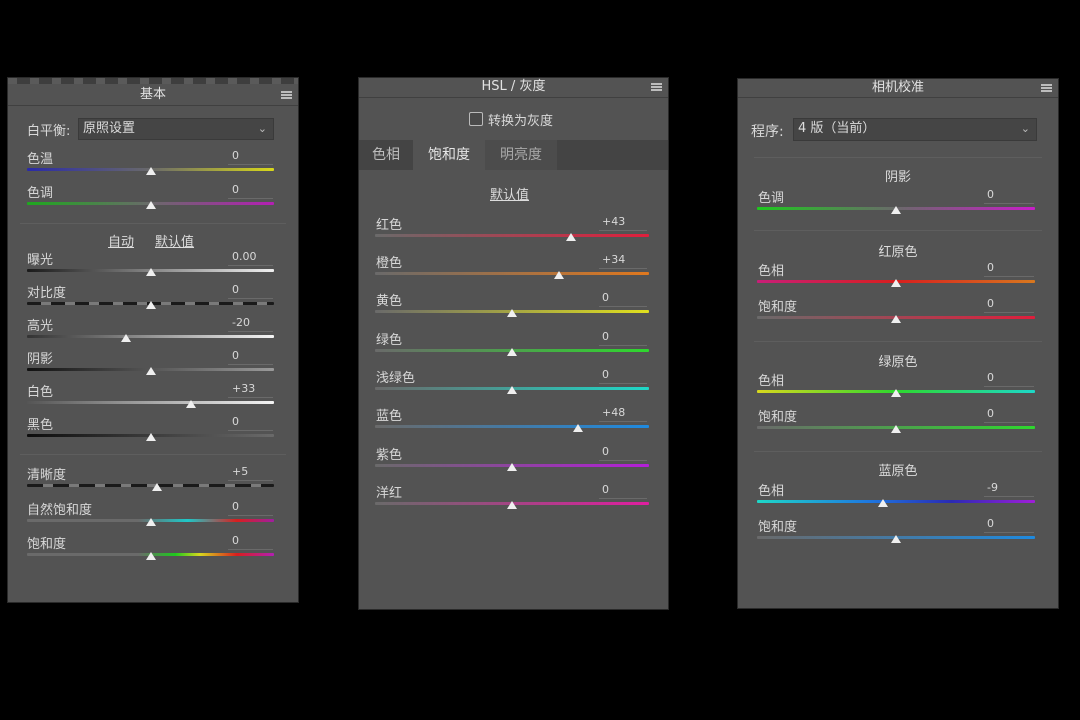  Describe the element at coordinates (250, 480) in the screenshot. I see `clarity-value-underline` at that location.